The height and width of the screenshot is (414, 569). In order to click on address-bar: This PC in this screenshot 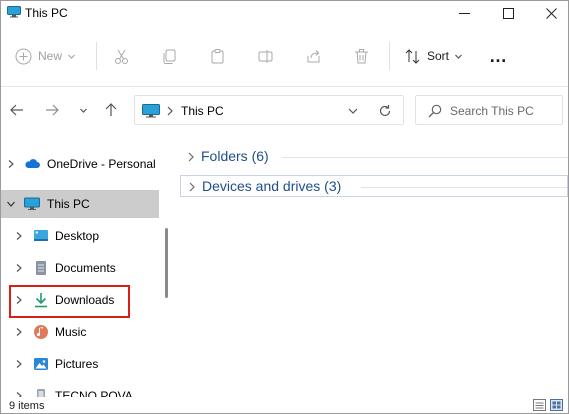, I will do `click(269, 110)`.